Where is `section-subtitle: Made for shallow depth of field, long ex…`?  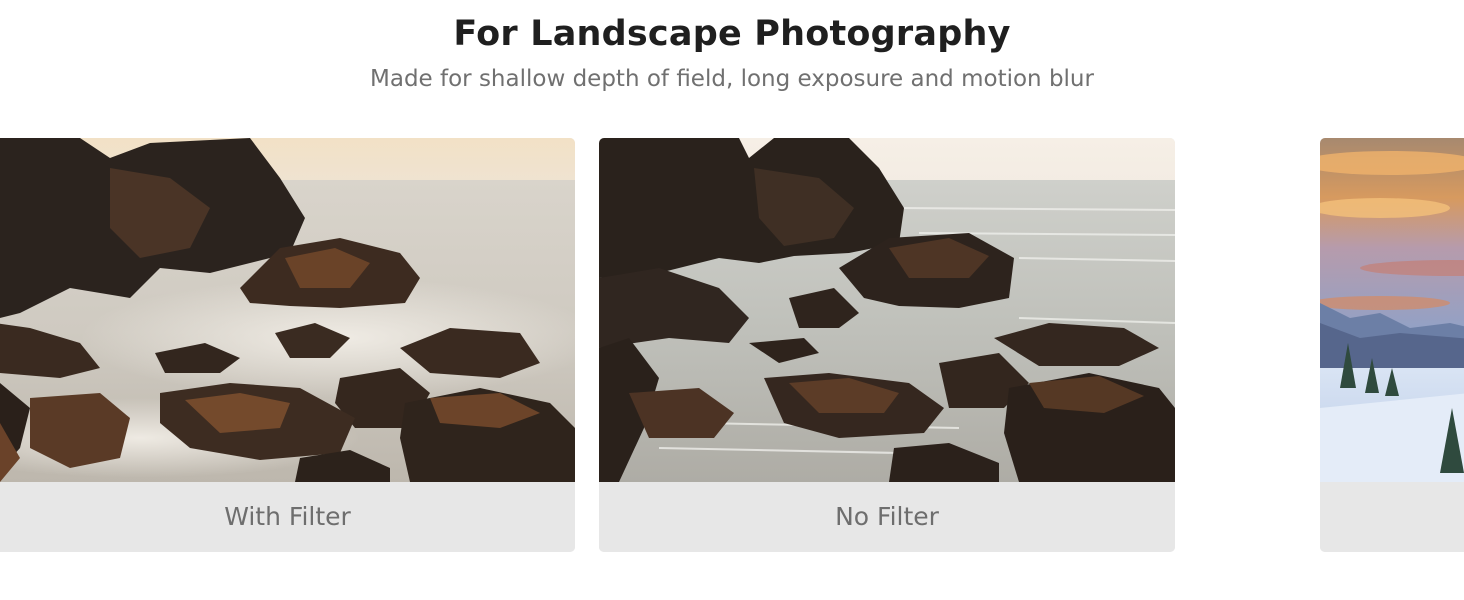 section-subtitle: Made for shallow depth of field, long ex… is located at coordinates (732, 79).